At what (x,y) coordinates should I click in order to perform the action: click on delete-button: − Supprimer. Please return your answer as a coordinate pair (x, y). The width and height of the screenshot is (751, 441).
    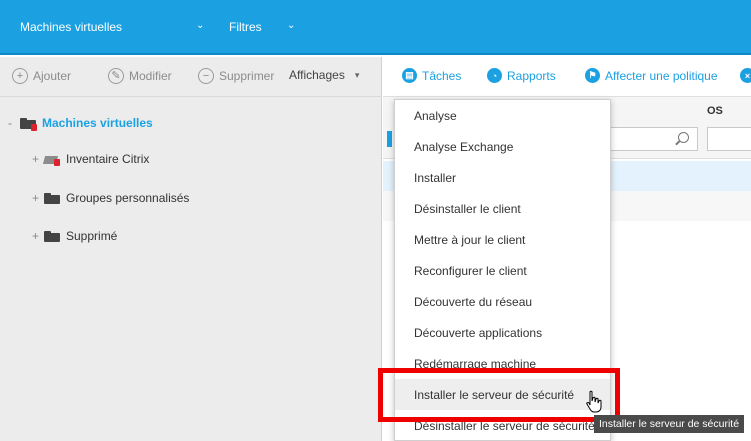
    Looking at the image, I should click on (236, 76).